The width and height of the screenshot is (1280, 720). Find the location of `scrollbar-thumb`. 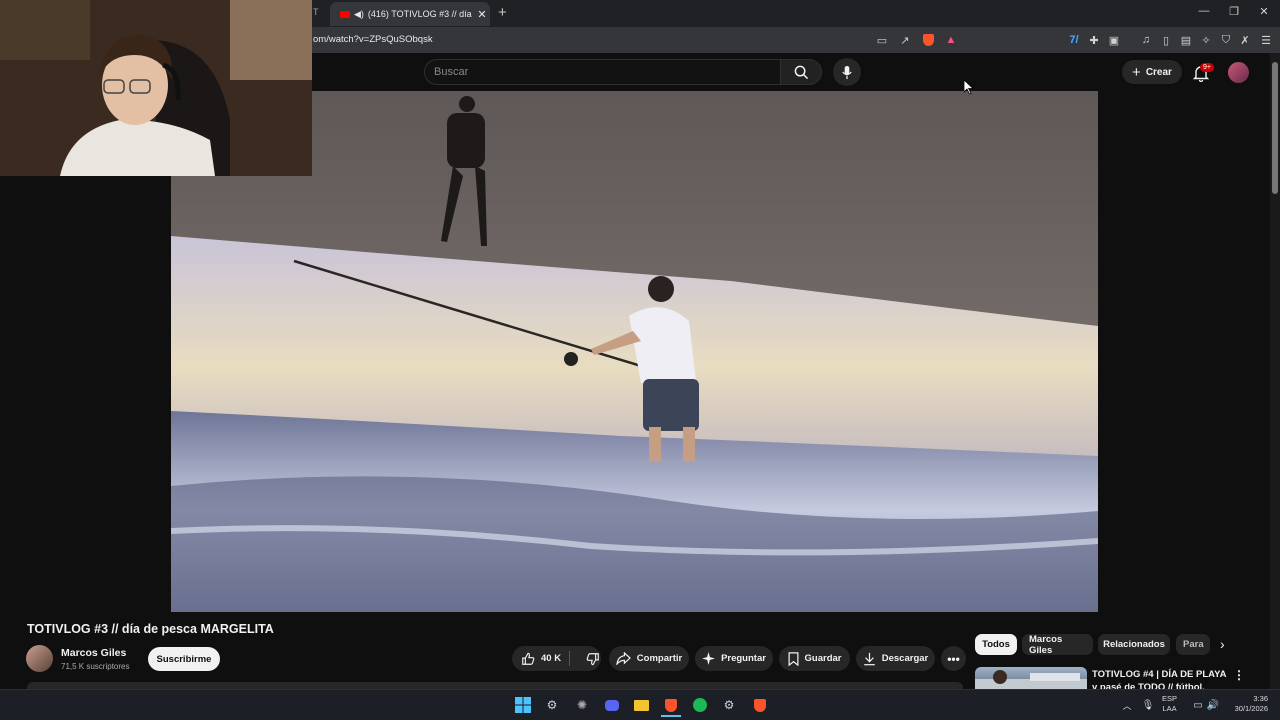

scrollbar-thumb is located at coordinates (1275, 128).